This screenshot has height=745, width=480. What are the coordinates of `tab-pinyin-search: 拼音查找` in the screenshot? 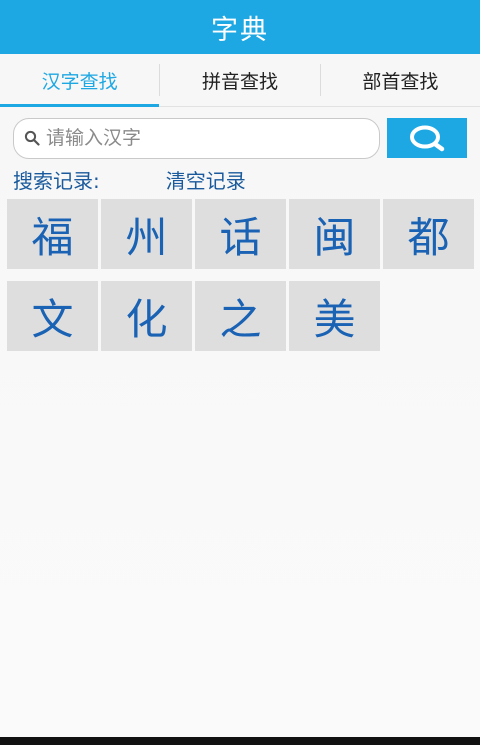 It's located at (239, 80).